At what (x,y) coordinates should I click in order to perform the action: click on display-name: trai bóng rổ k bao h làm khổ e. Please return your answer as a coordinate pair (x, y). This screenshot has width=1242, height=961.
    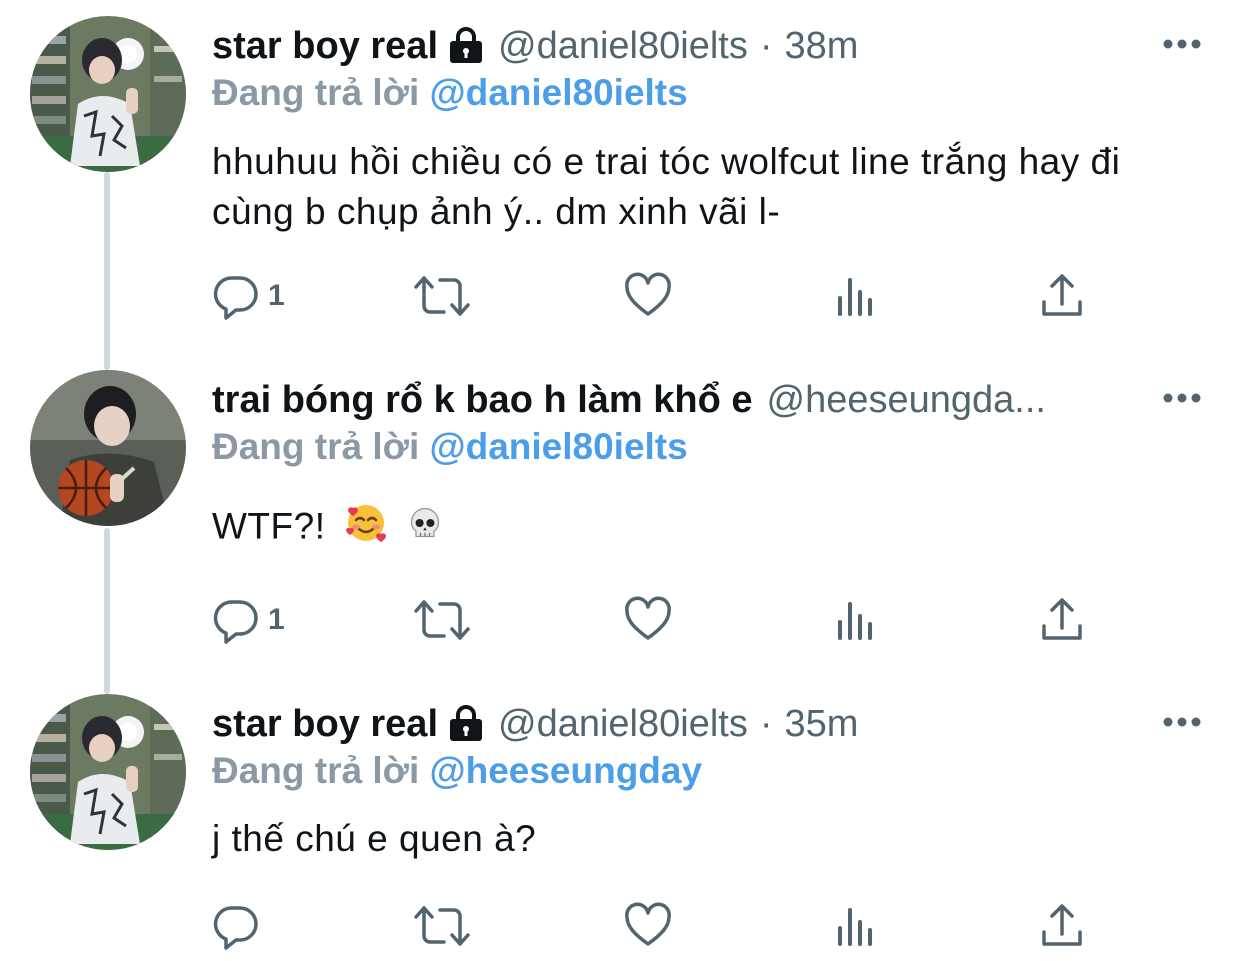
    Looking at the image, I should click on (482, 400).